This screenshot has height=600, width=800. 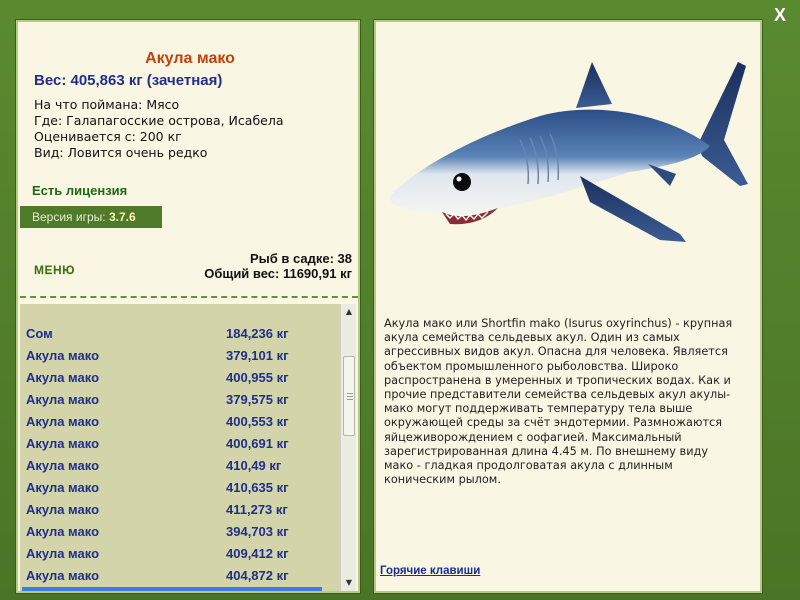 What do you see at coordinates (128, 80) in the screenshot?
I see `fish-weight: Вес: 405,863 кг (зачетная)` at bounding box center [128, 80].